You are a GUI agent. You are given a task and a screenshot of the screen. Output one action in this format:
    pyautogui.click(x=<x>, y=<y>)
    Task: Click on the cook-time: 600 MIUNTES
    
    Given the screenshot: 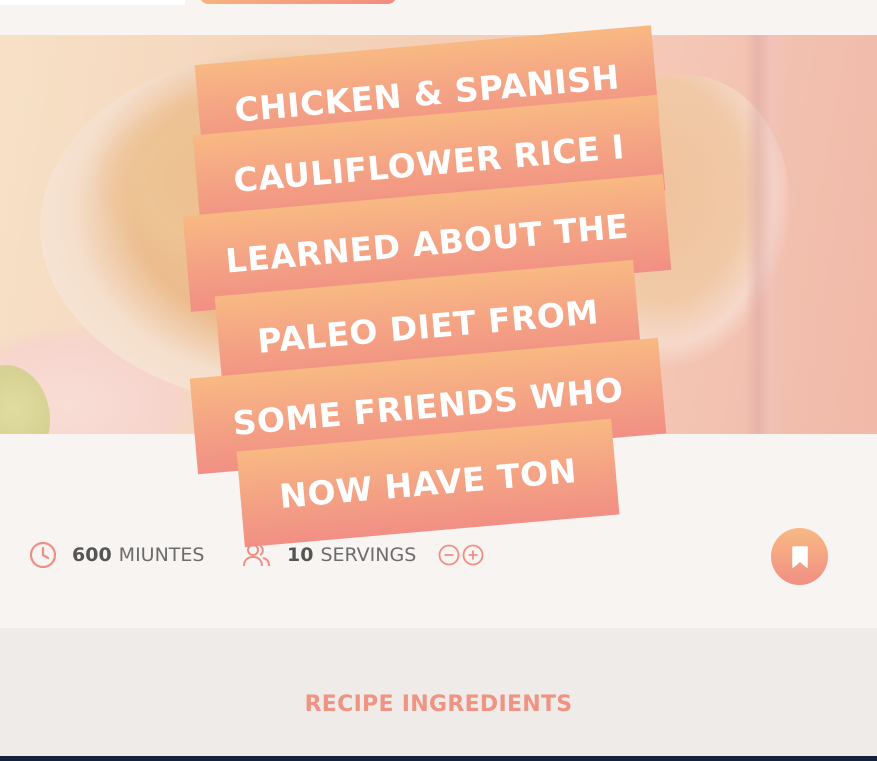 What is the action you would take?
    pyautogui.click(x=116, y=555)
    